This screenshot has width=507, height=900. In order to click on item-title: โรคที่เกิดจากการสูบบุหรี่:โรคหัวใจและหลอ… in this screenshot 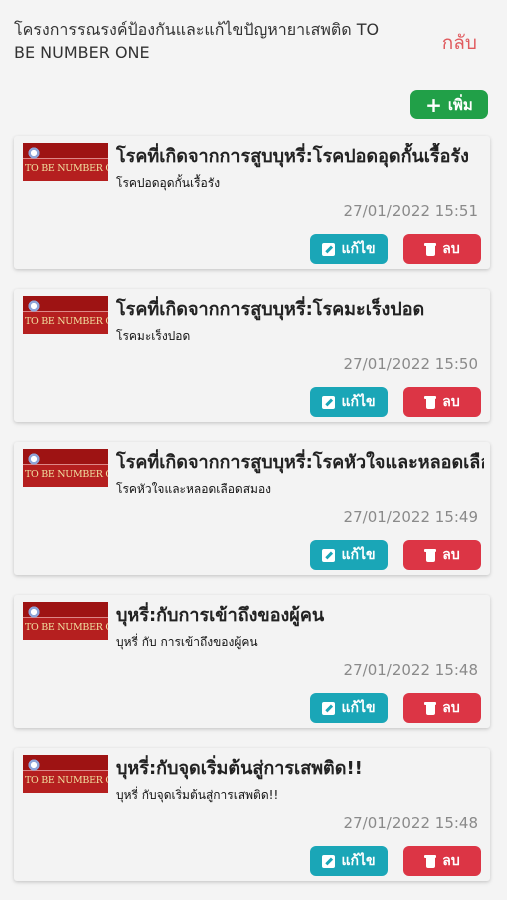, I will do `click(300, 462)`.